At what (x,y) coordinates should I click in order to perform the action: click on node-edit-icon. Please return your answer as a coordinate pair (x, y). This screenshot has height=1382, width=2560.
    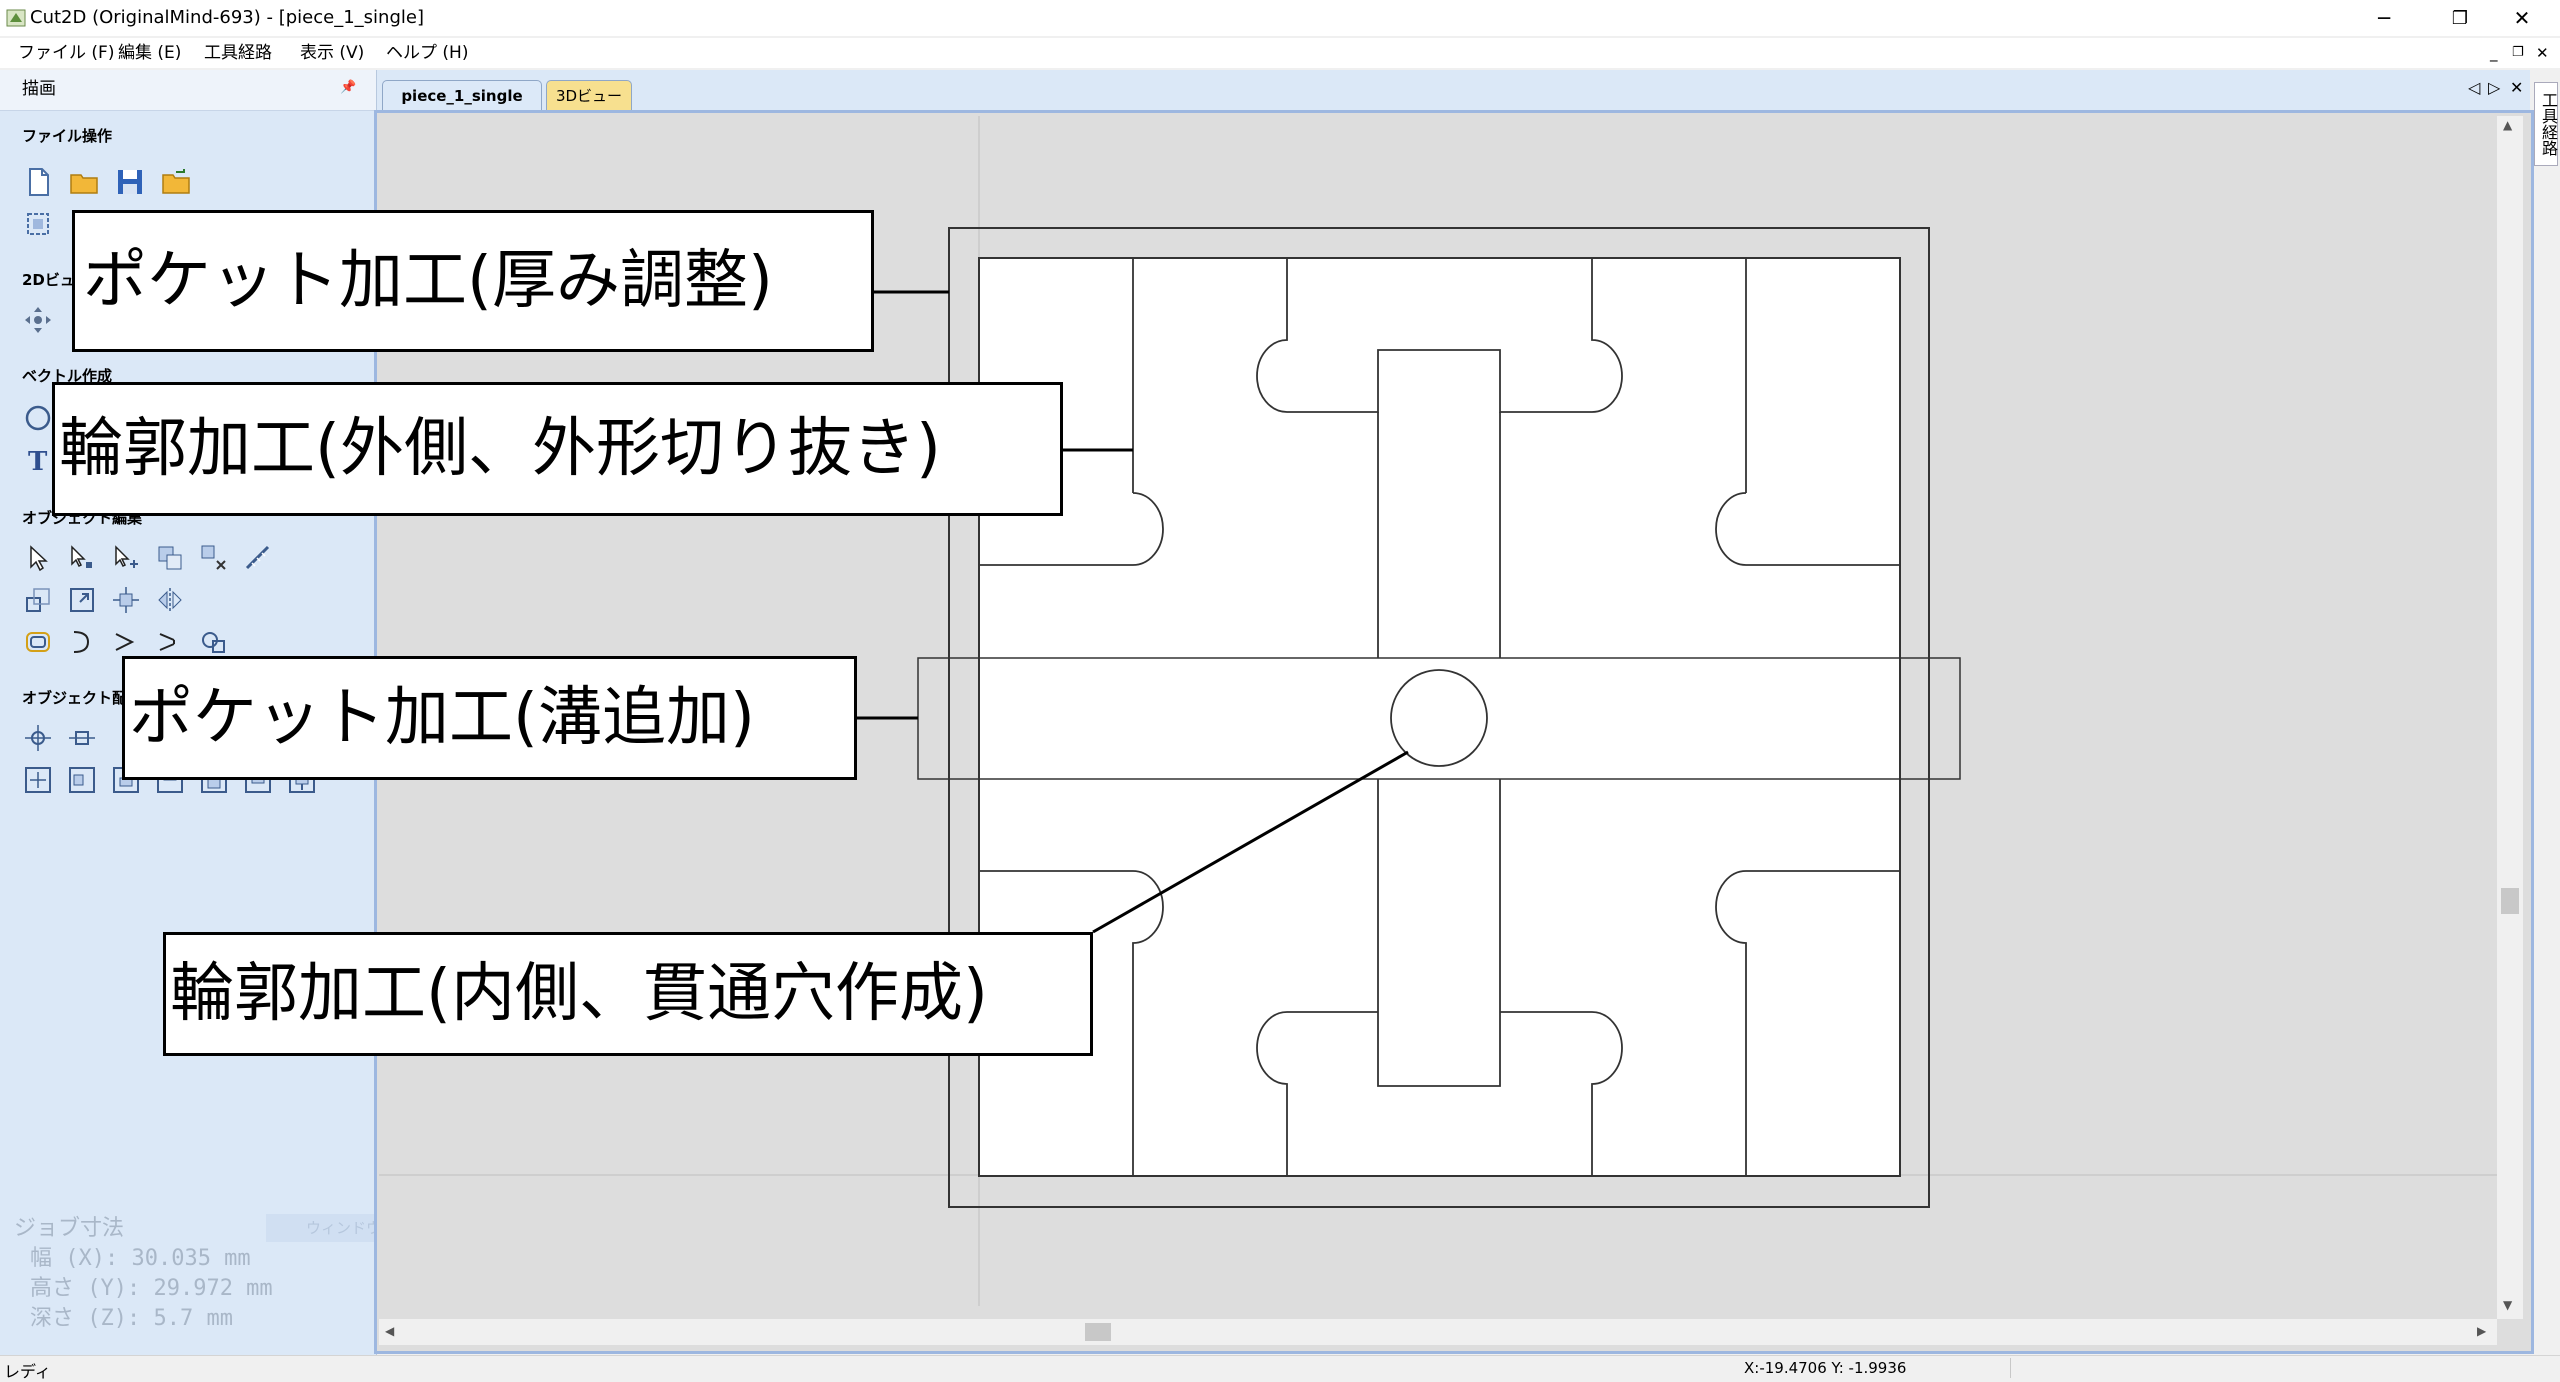
    Looking at the image, I should click on (82, 558).